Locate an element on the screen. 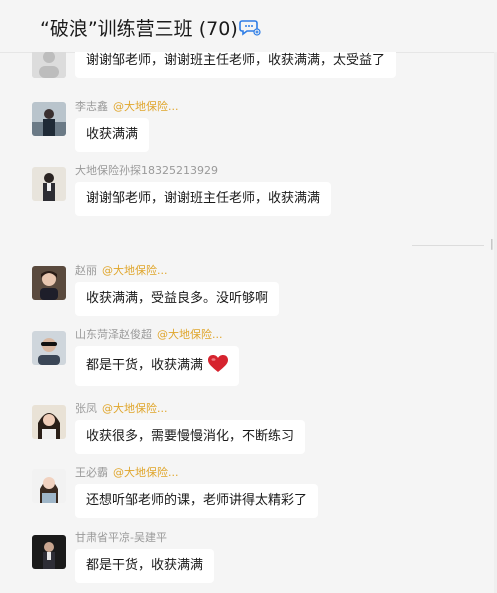 This screenshot has height=593, width=497. time-divider is located at coordinates (448, 245).